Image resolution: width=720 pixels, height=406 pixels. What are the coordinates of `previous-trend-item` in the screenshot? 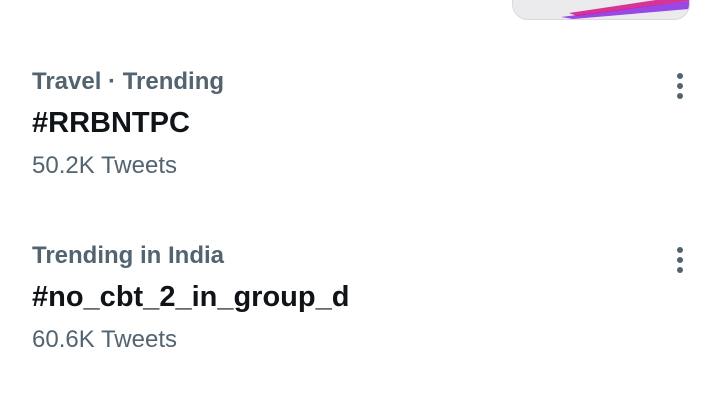 It's located at (360, 12).